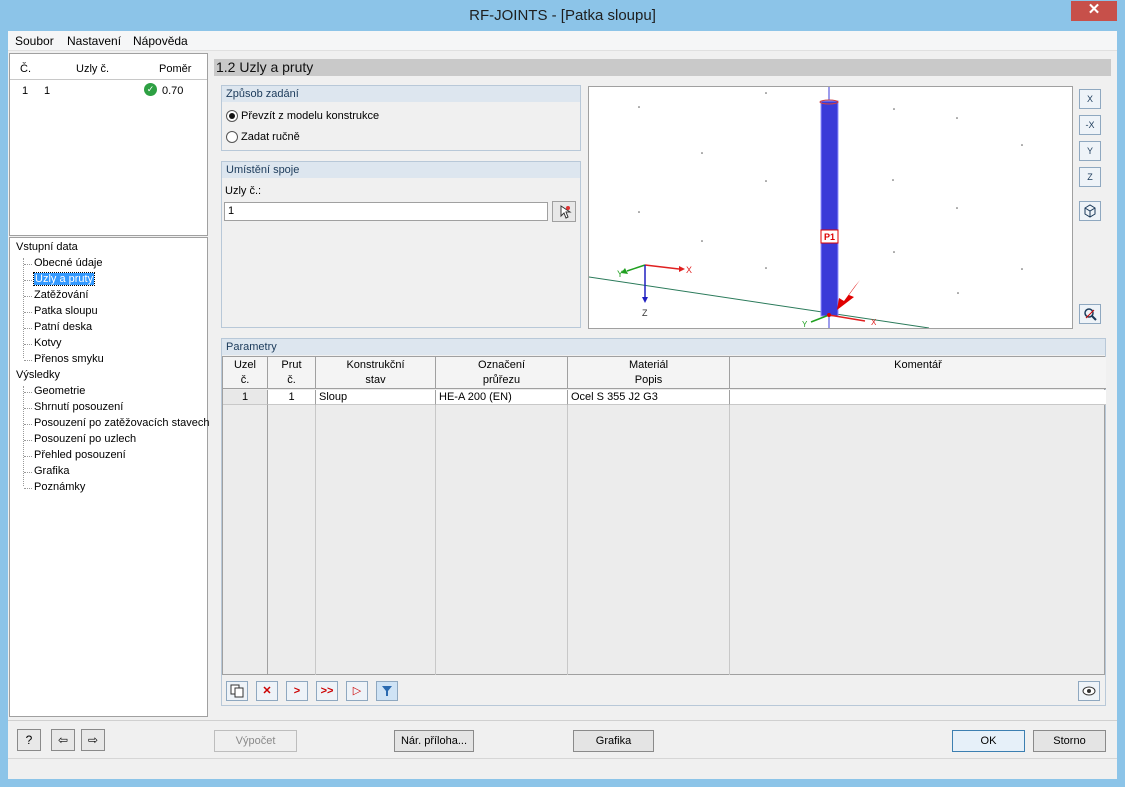 The image size is (1125, 787). I want to click on menu-napoveda: Nápověda, so click(160, 41).